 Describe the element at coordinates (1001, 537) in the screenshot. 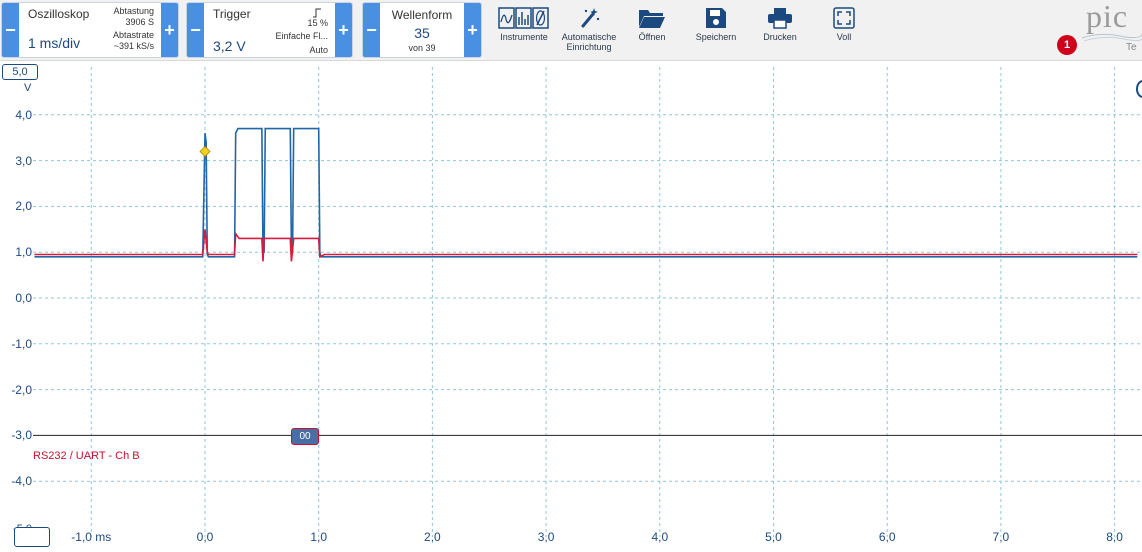

I see `x-tick-label: 7,0` at that location.